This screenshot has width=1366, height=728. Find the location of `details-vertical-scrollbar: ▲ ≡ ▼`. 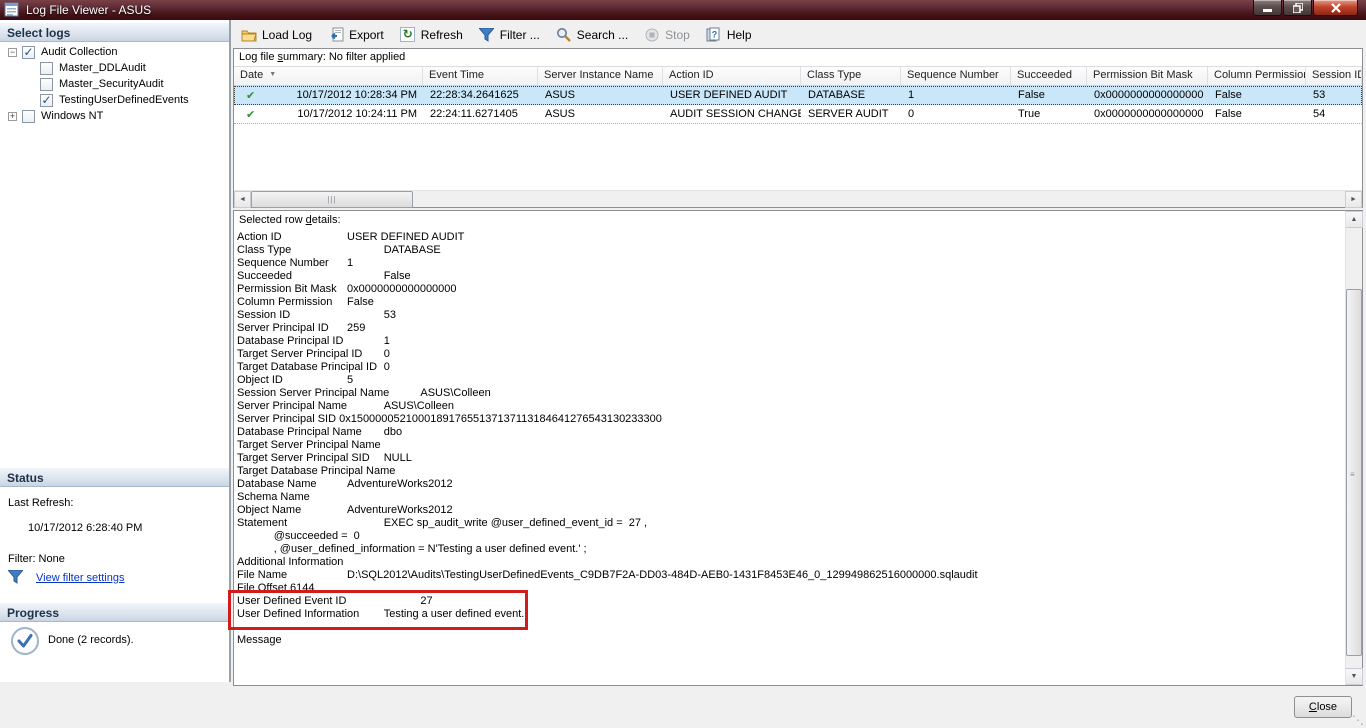

details-vertical-scrollbar: ▲ ≡ ▼ is located at coordinates (1354, 448).